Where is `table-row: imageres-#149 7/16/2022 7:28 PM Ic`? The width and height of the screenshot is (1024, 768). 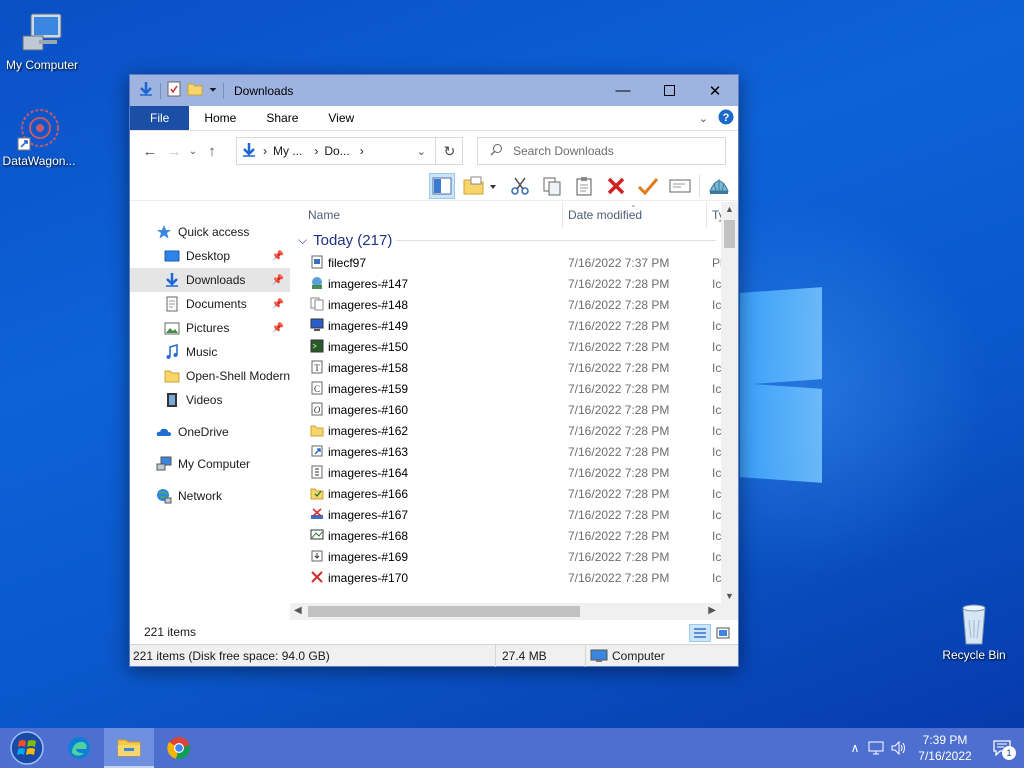
table-row: imageres-#149 7/16/2022 7:28 PM Ic is located at coordinates (514, 325).